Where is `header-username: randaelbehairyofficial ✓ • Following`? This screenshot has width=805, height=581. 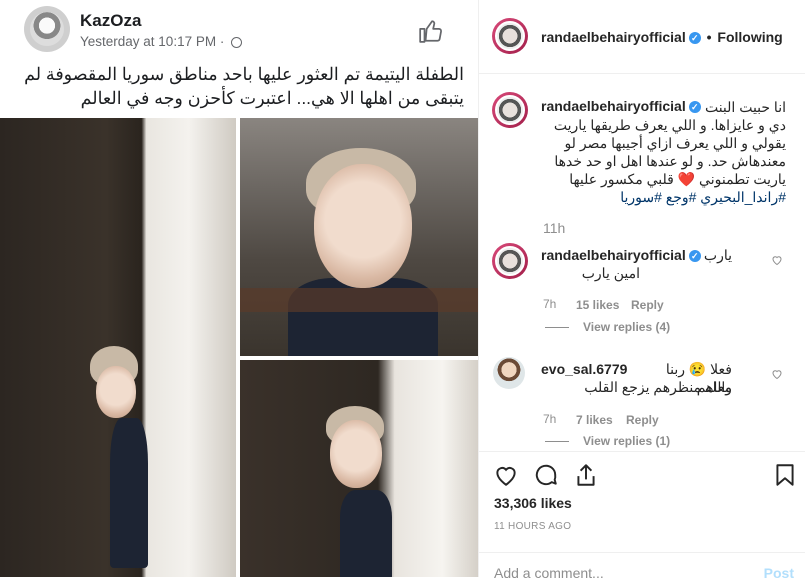
header-username: randaelbehairyofficial ✓ • Following is located at coordinates (662, 37).